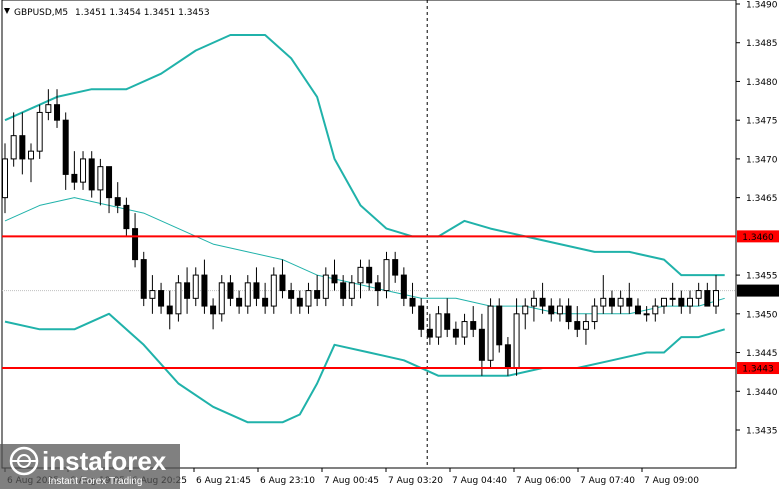  I want to click on y-tick-label: 1.3490, so click(762, 6).